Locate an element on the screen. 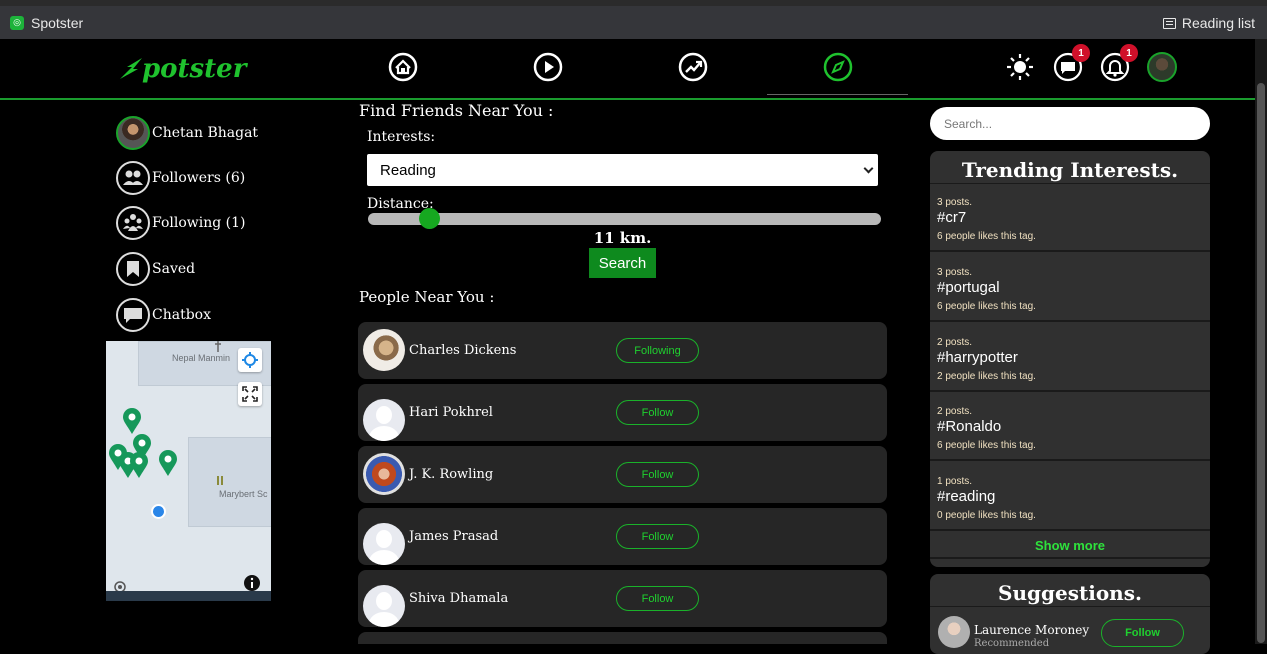  trend-likes: 0 people likes this tag. is located at coordinates (986, 515).